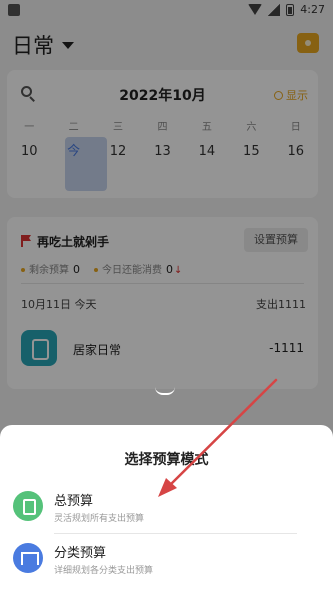  I want to click on chevron-down-icon, so click(165, 393).